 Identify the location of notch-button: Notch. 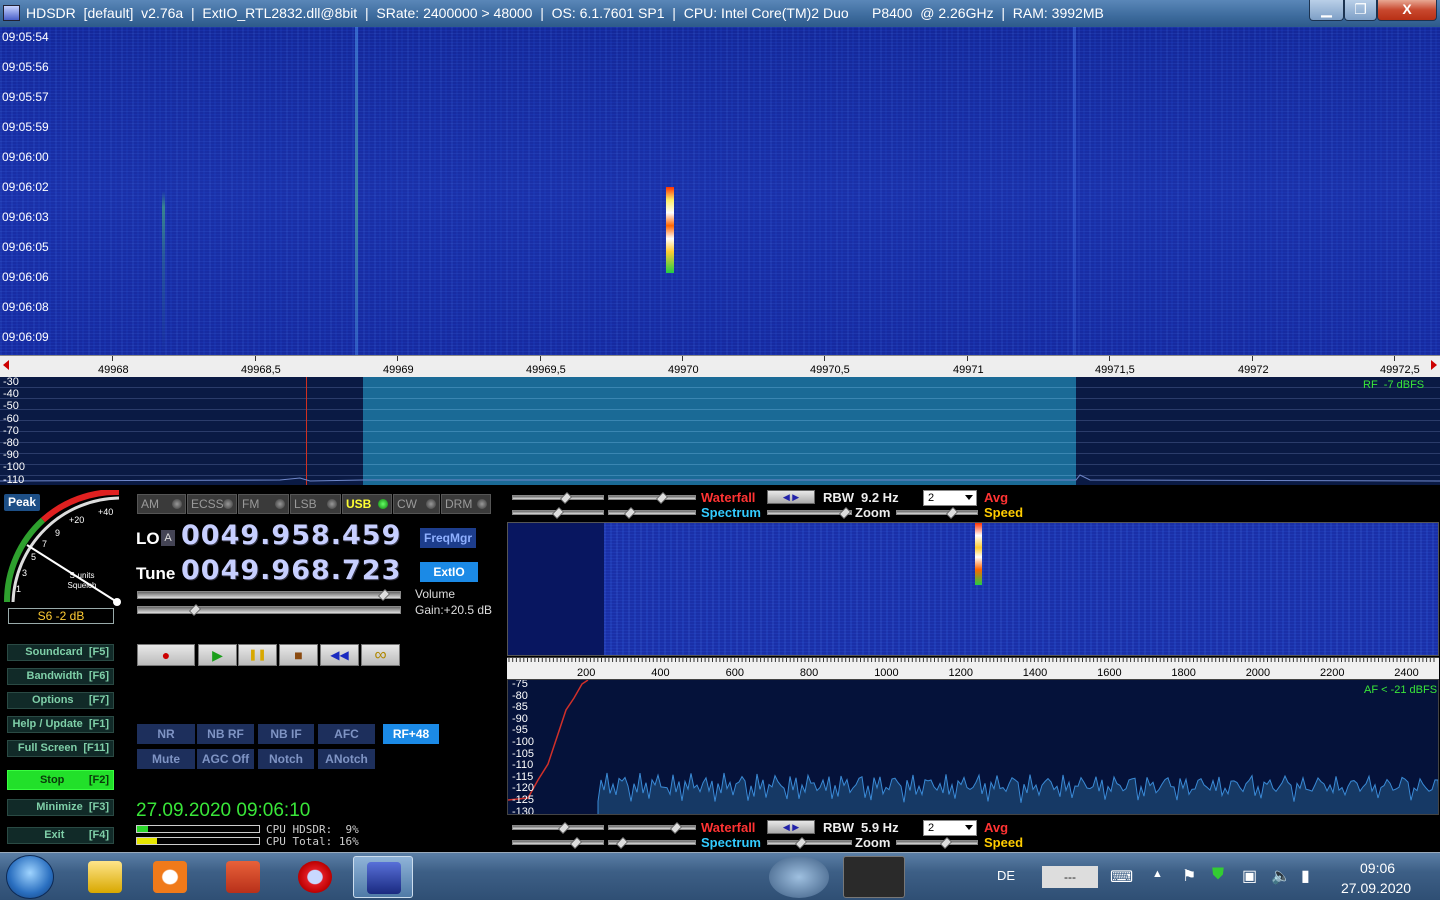
(286, 759).